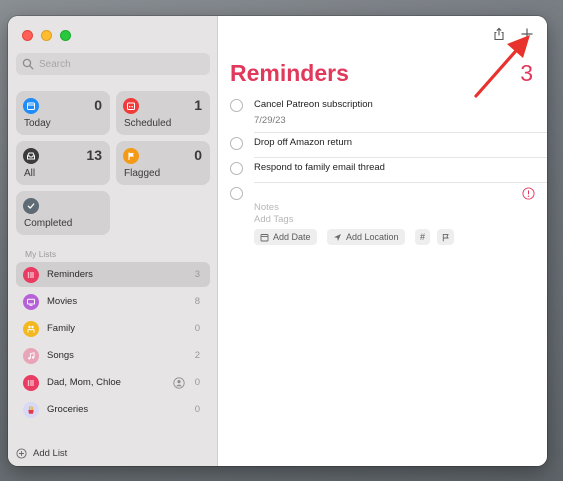  What do you see at coordinates (197, 301) in the screenshot?
I see `list-count: 8` at bounding box center [197, 301].